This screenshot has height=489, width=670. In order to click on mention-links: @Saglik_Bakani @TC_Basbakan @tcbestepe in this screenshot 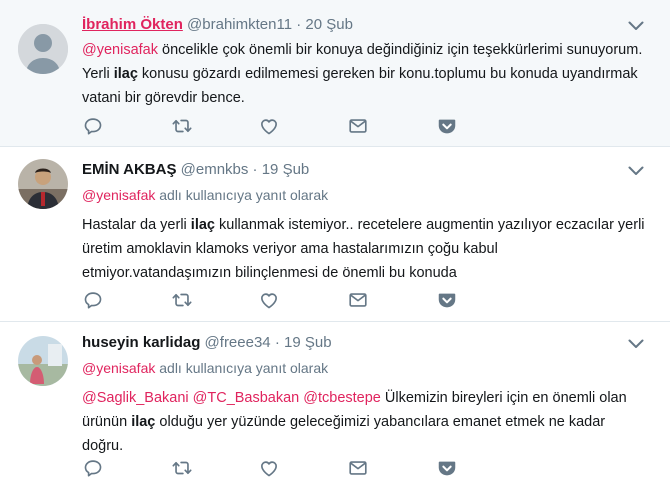, I will do `click(231, 398)`.